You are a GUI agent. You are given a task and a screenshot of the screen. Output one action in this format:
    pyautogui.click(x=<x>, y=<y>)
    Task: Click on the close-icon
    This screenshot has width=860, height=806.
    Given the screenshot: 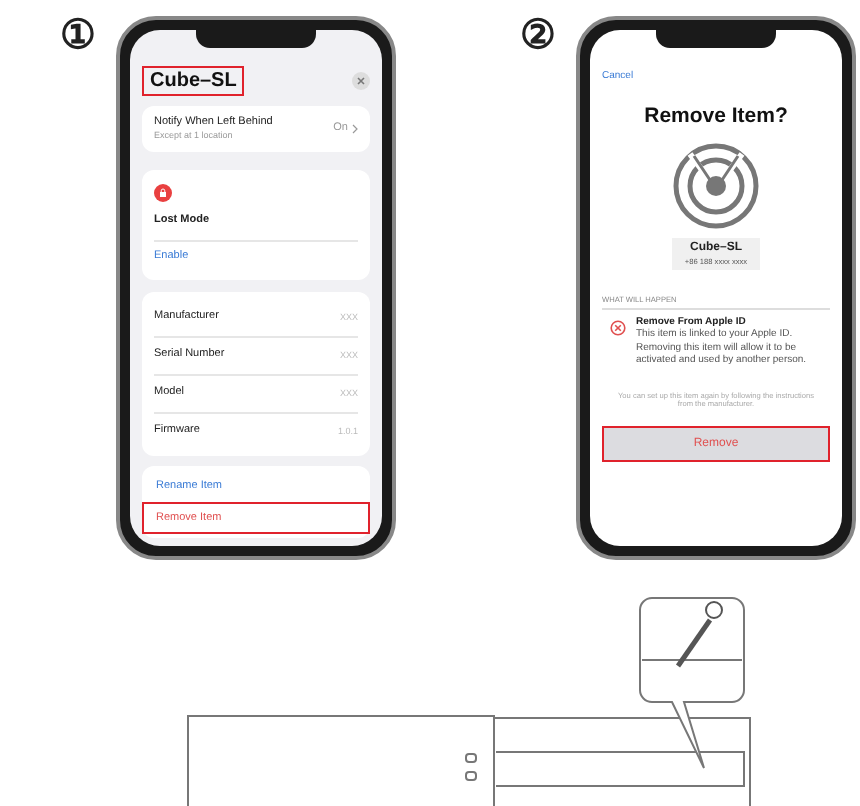 What is the action you would take?
    pyautogui.click(x=361, y=81)
    